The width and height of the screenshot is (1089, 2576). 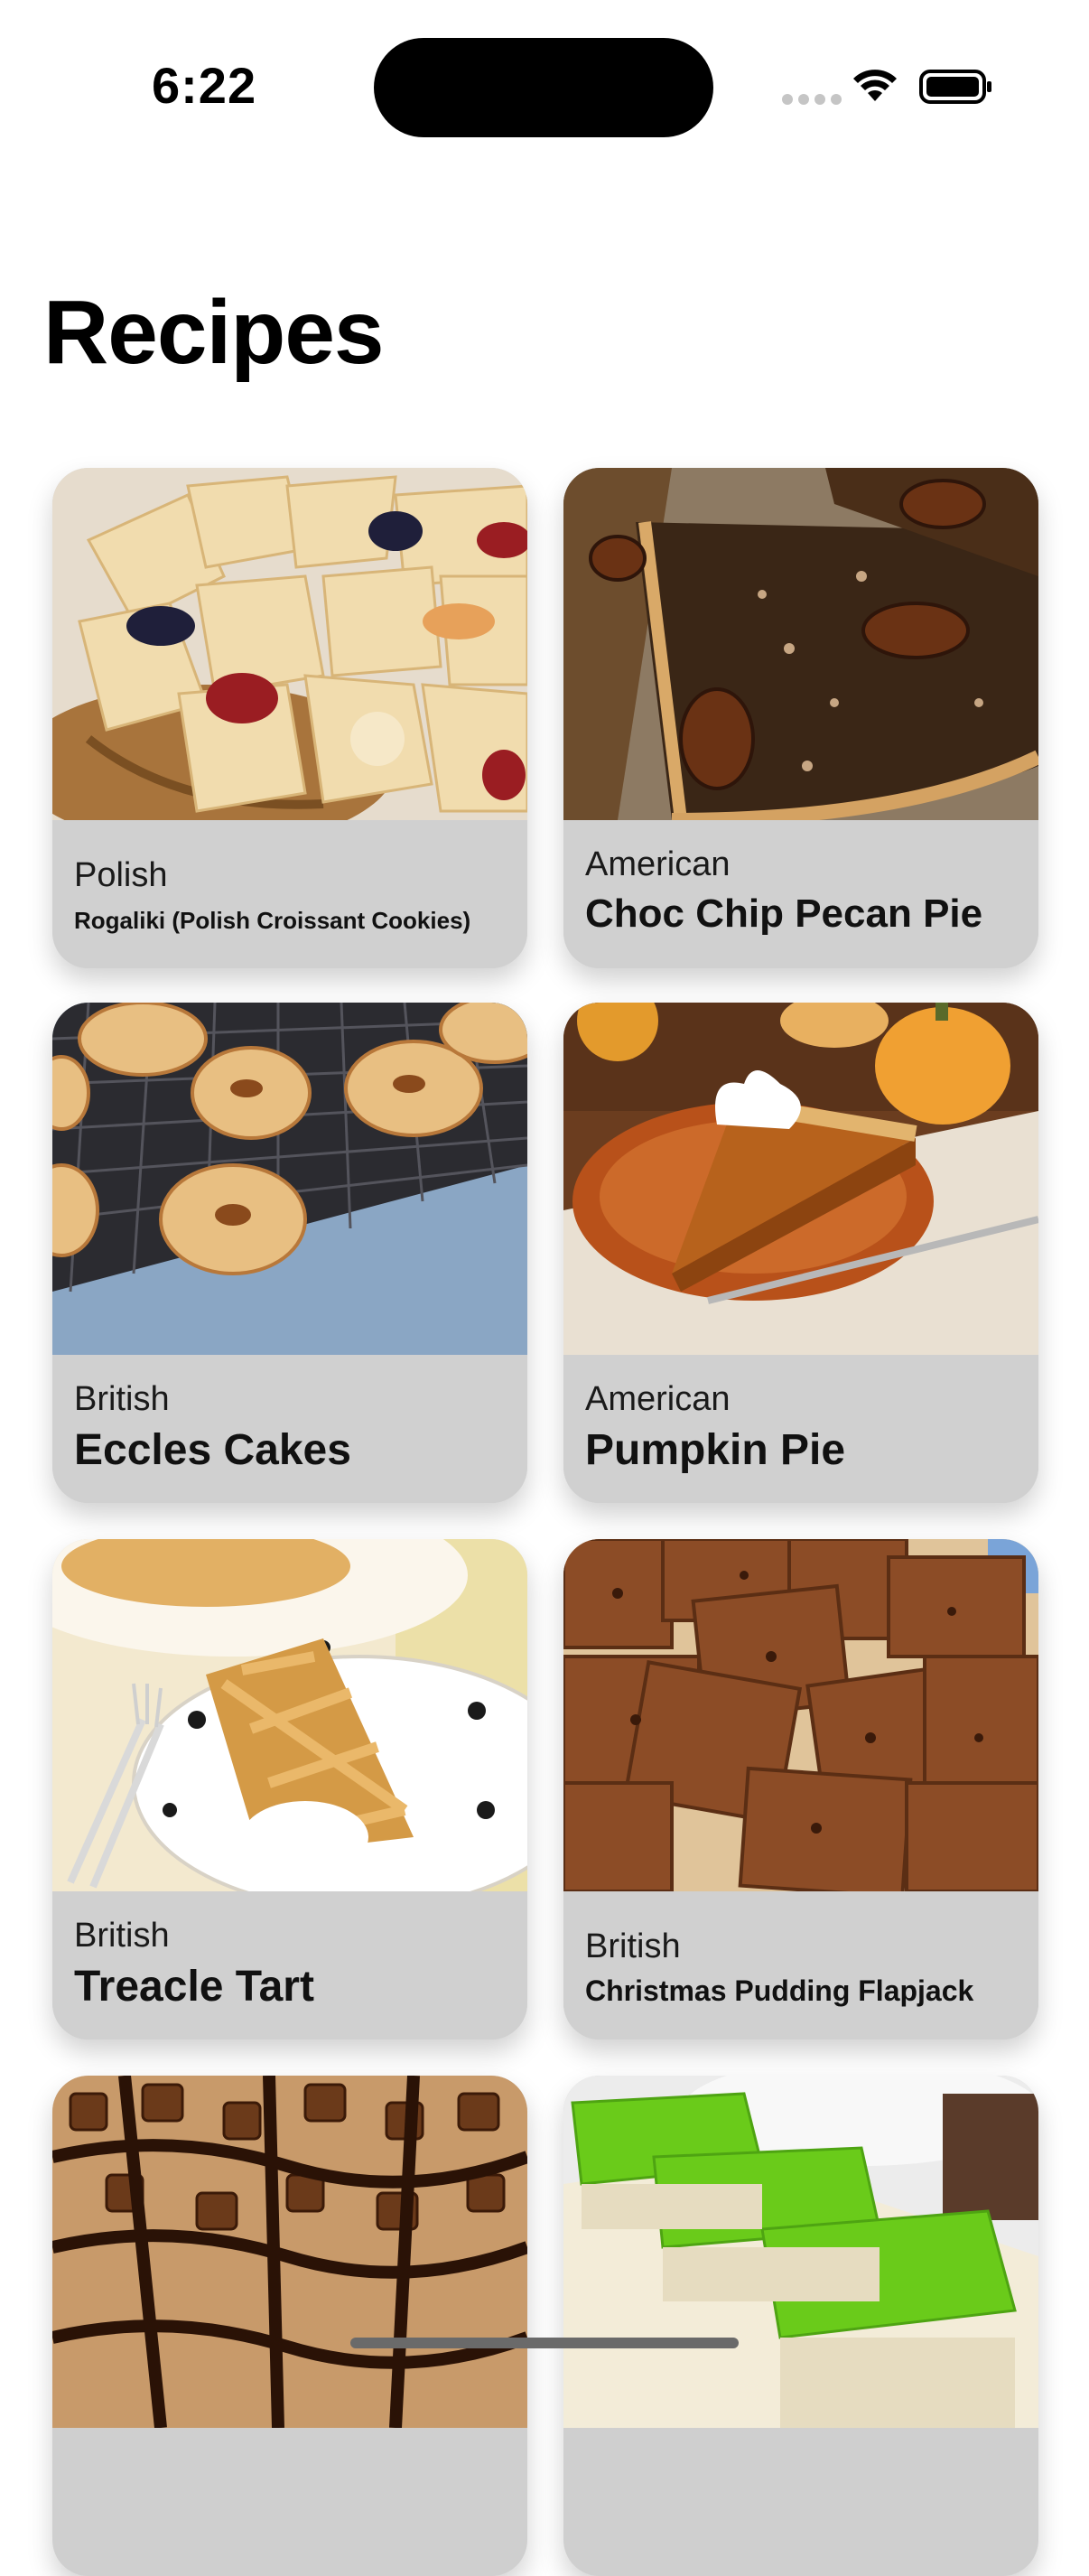 What do you see at coordinates (290, 644) in the screenshot?
I see `cookies-photo` at bounding box center [290, 644].